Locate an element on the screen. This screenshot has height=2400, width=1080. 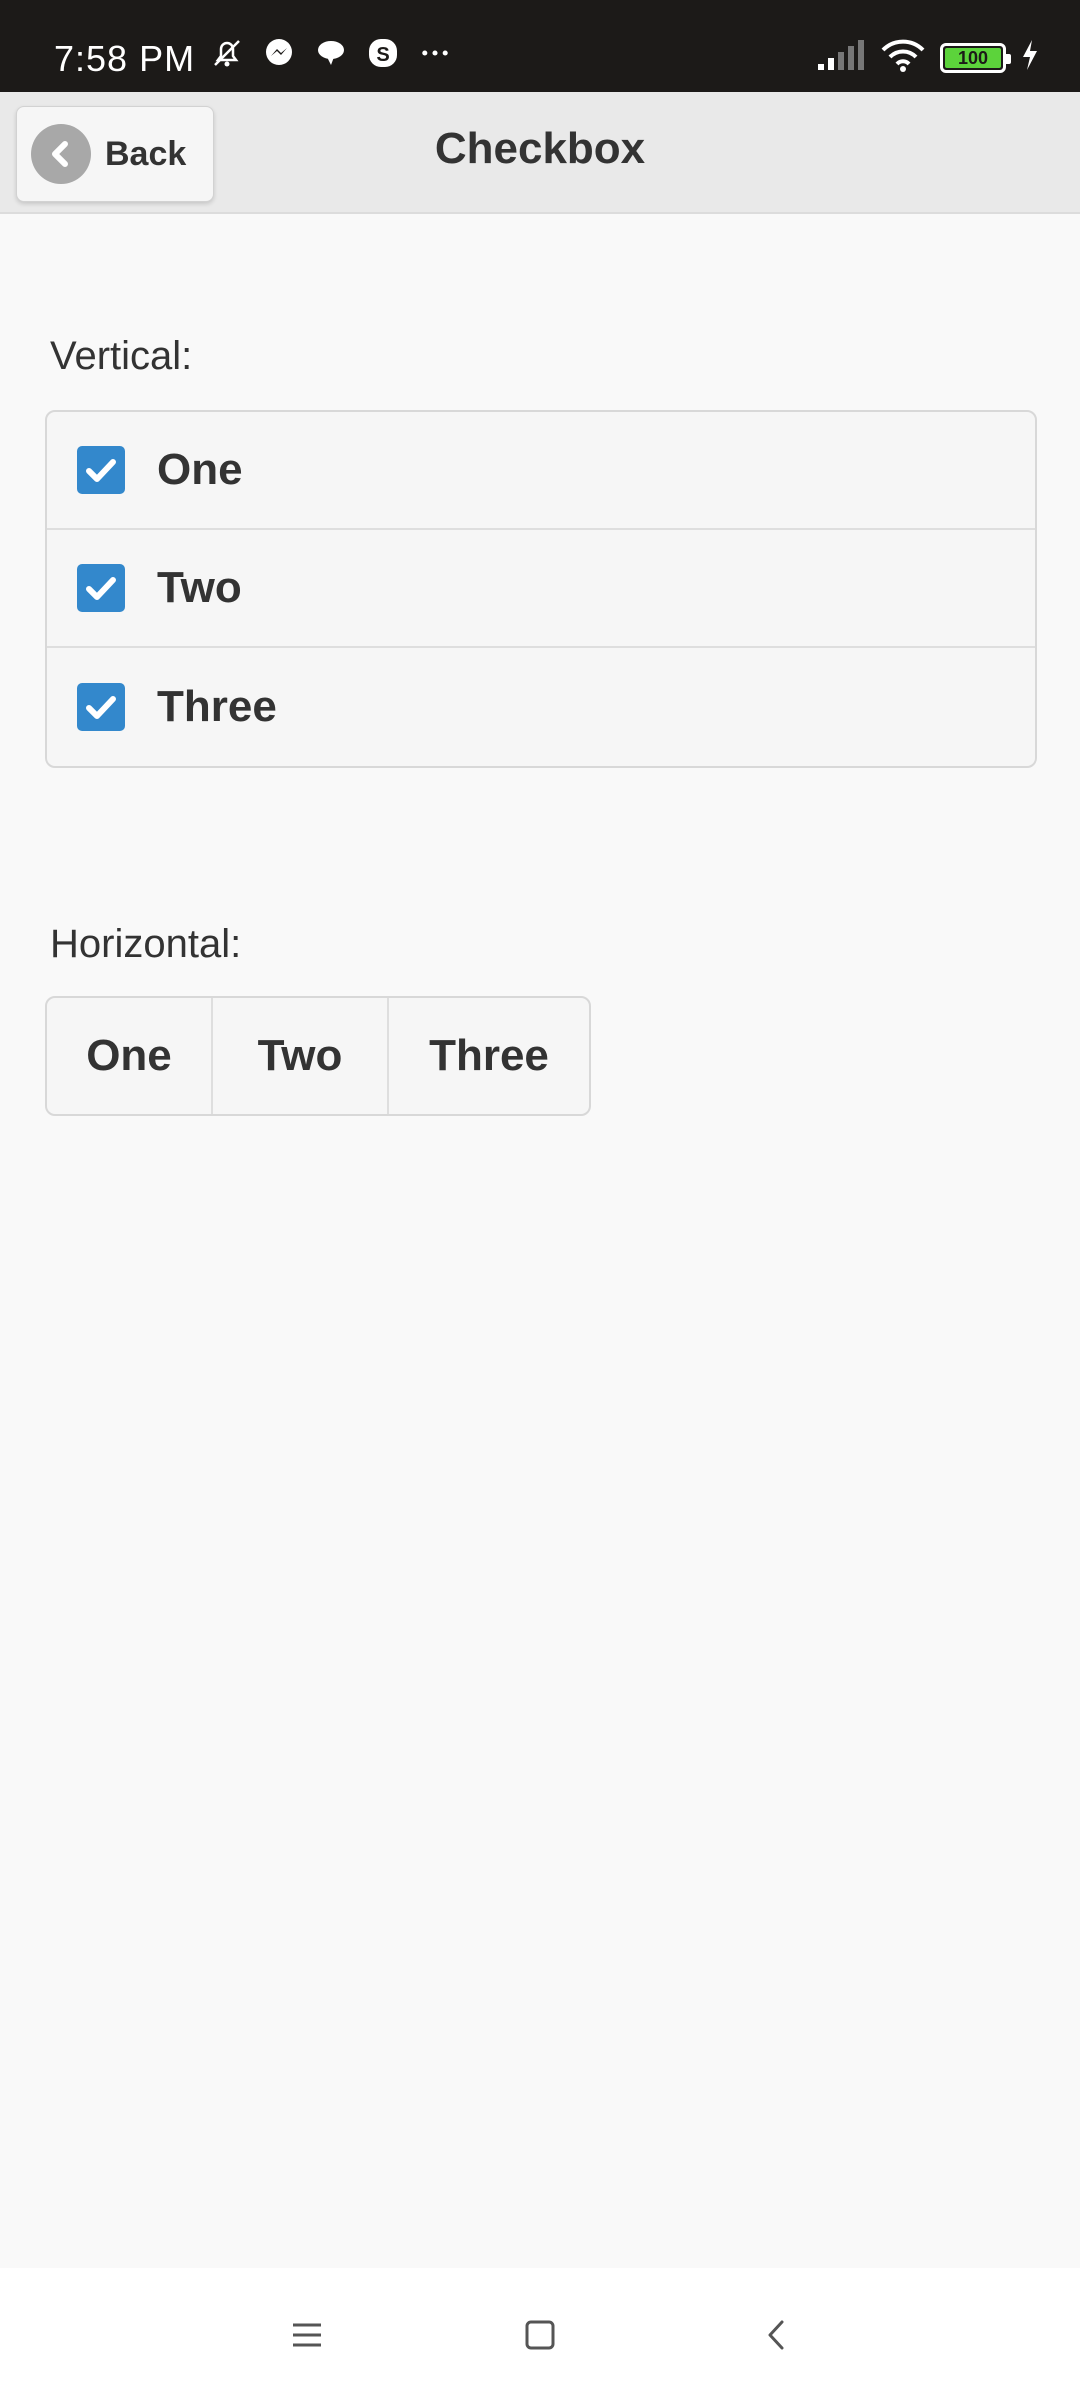
status-bar: 7:58 PM S 100 is located at coordinates (540, 46).